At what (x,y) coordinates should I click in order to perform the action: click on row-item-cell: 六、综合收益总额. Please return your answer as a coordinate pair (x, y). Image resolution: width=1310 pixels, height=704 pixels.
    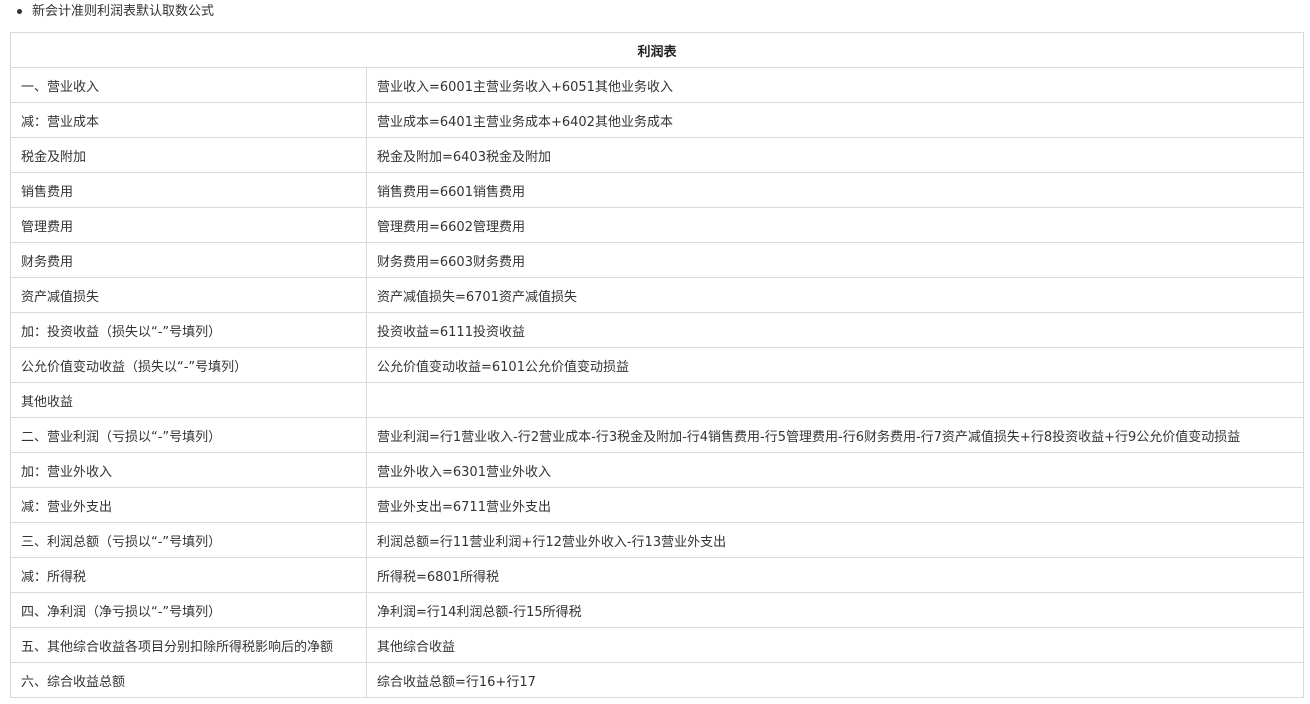
    Looking at the image, I should click on (188, 680).